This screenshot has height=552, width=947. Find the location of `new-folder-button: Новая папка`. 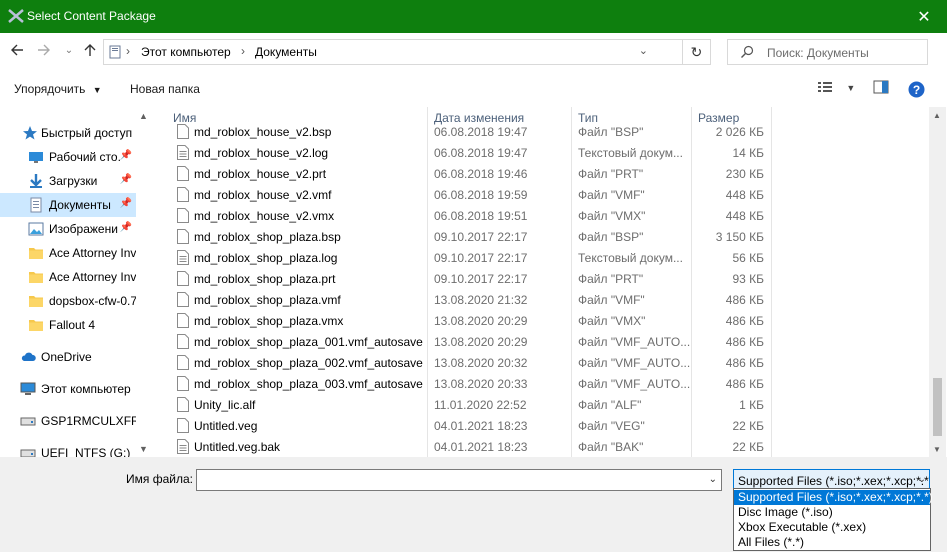

new-folder-button: Новая папка is located at coordinates (165, 89).